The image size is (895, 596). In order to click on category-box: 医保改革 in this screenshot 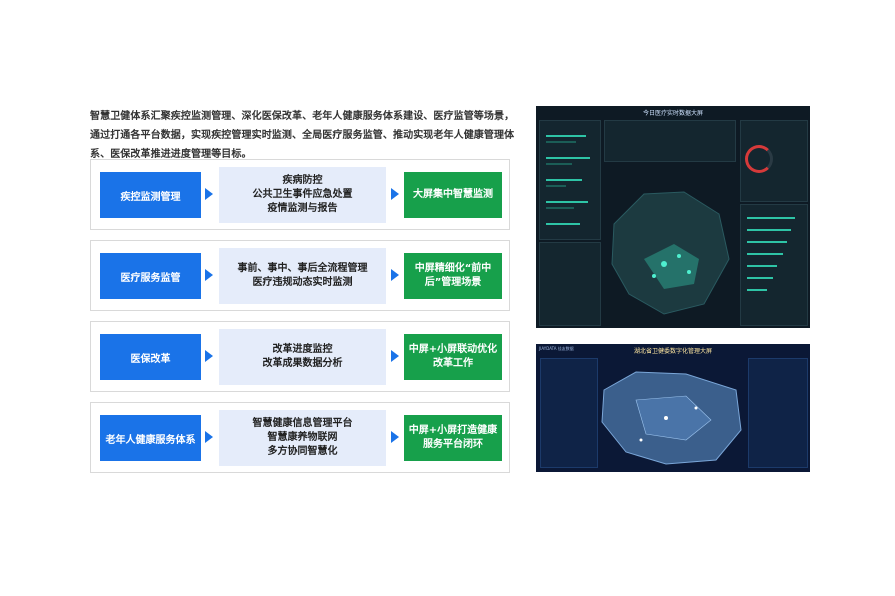, I will do `click(150, 357)`.